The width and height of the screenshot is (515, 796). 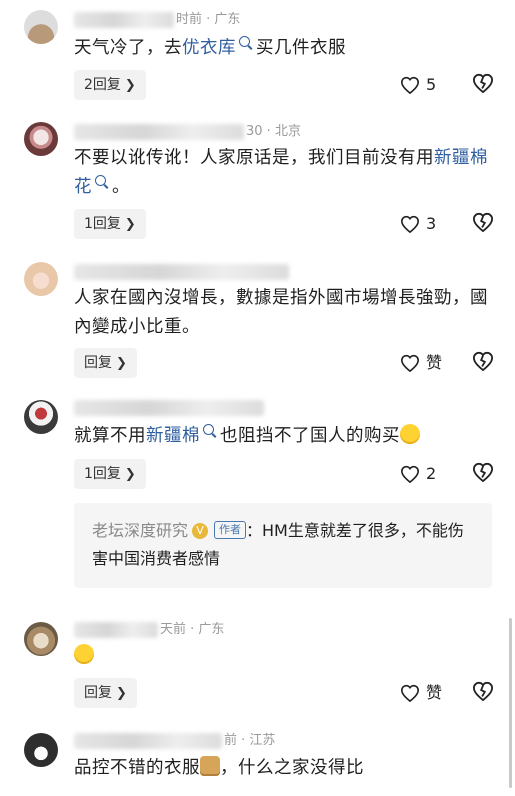 What do you see at coordinates (149, 630) in the screenshot?
I see `comment-meta: 天前 · 广东` at bounding box center [149, 630].